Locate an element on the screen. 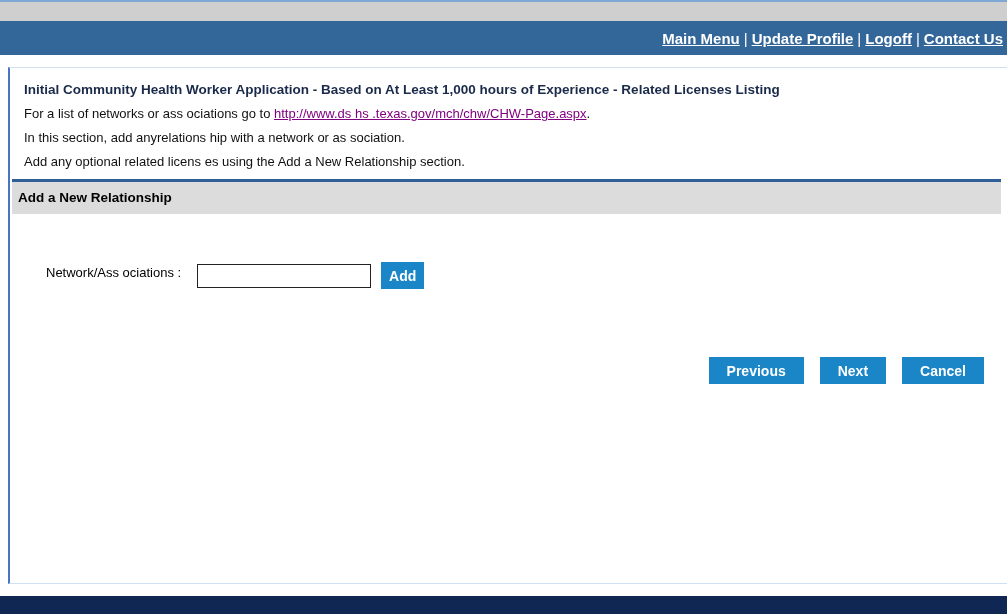 The height and width of the screenshot is (614, 1007). nav-button: Next is located at coordinates (853, 370).